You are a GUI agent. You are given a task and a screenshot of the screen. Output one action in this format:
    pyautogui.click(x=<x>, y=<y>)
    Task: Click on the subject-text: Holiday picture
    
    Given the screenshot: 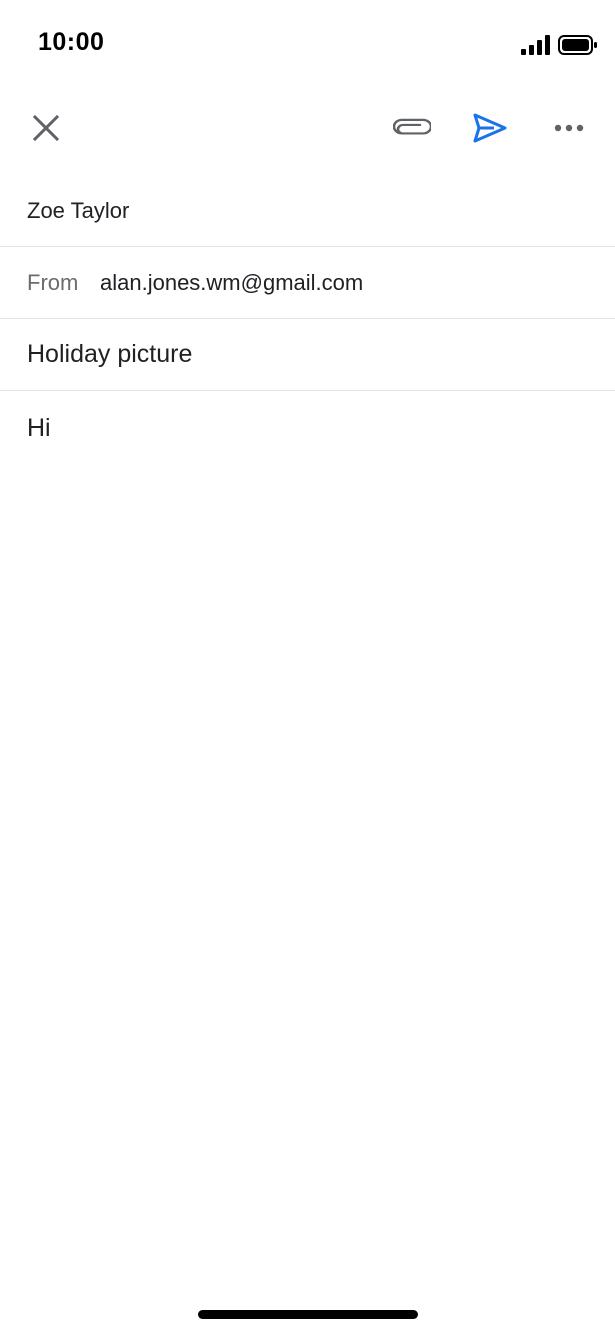 What is the action you would take?
    pyautogui.click(x=109, y=354)
    